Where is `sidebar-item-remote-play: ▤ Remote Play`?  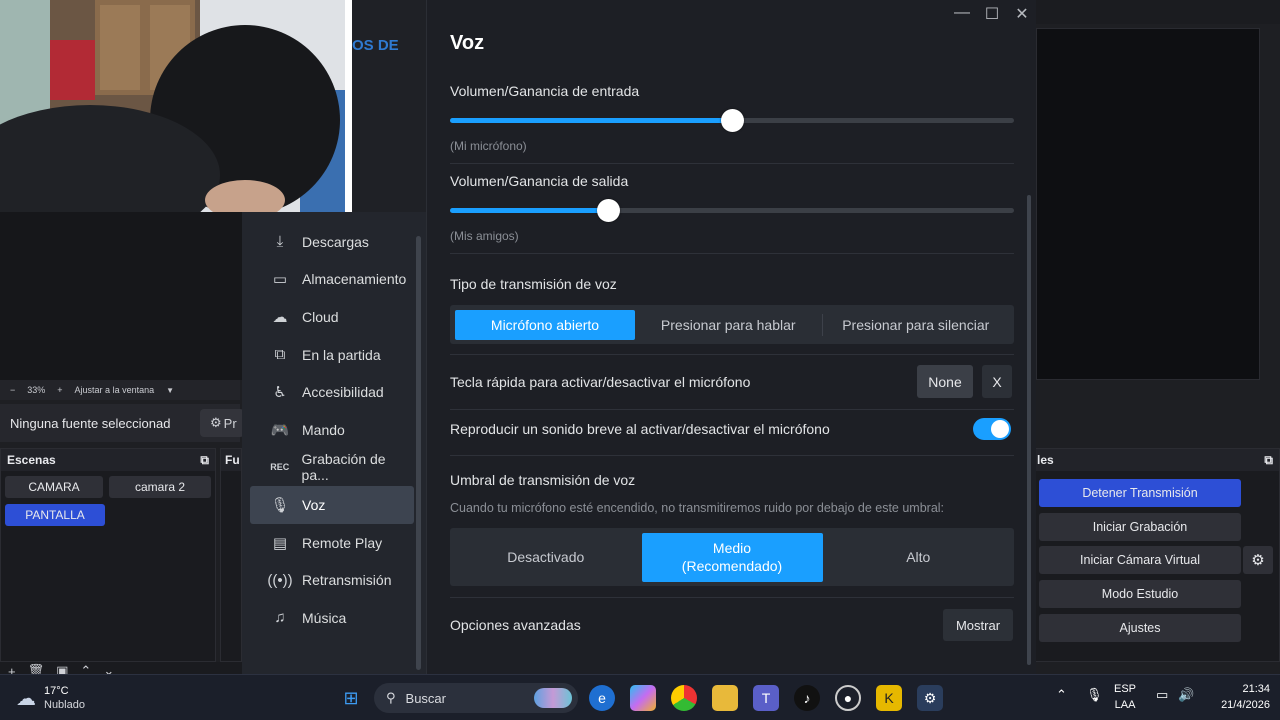 sidebar-item-remote-play: ▤ Remote Play is located at coordinates (332, 543).